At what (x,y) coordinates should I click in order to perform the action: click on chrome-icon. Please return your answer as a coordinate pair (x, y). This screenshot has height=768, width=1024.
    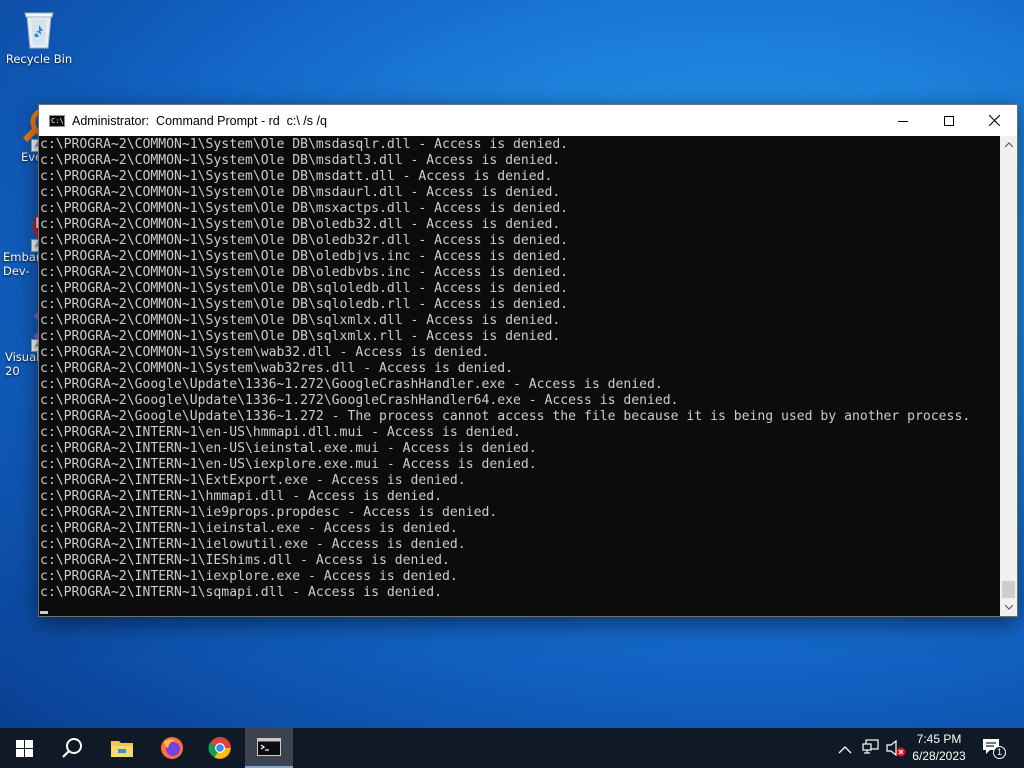
    Looking at the image, I should click on (219, 748).